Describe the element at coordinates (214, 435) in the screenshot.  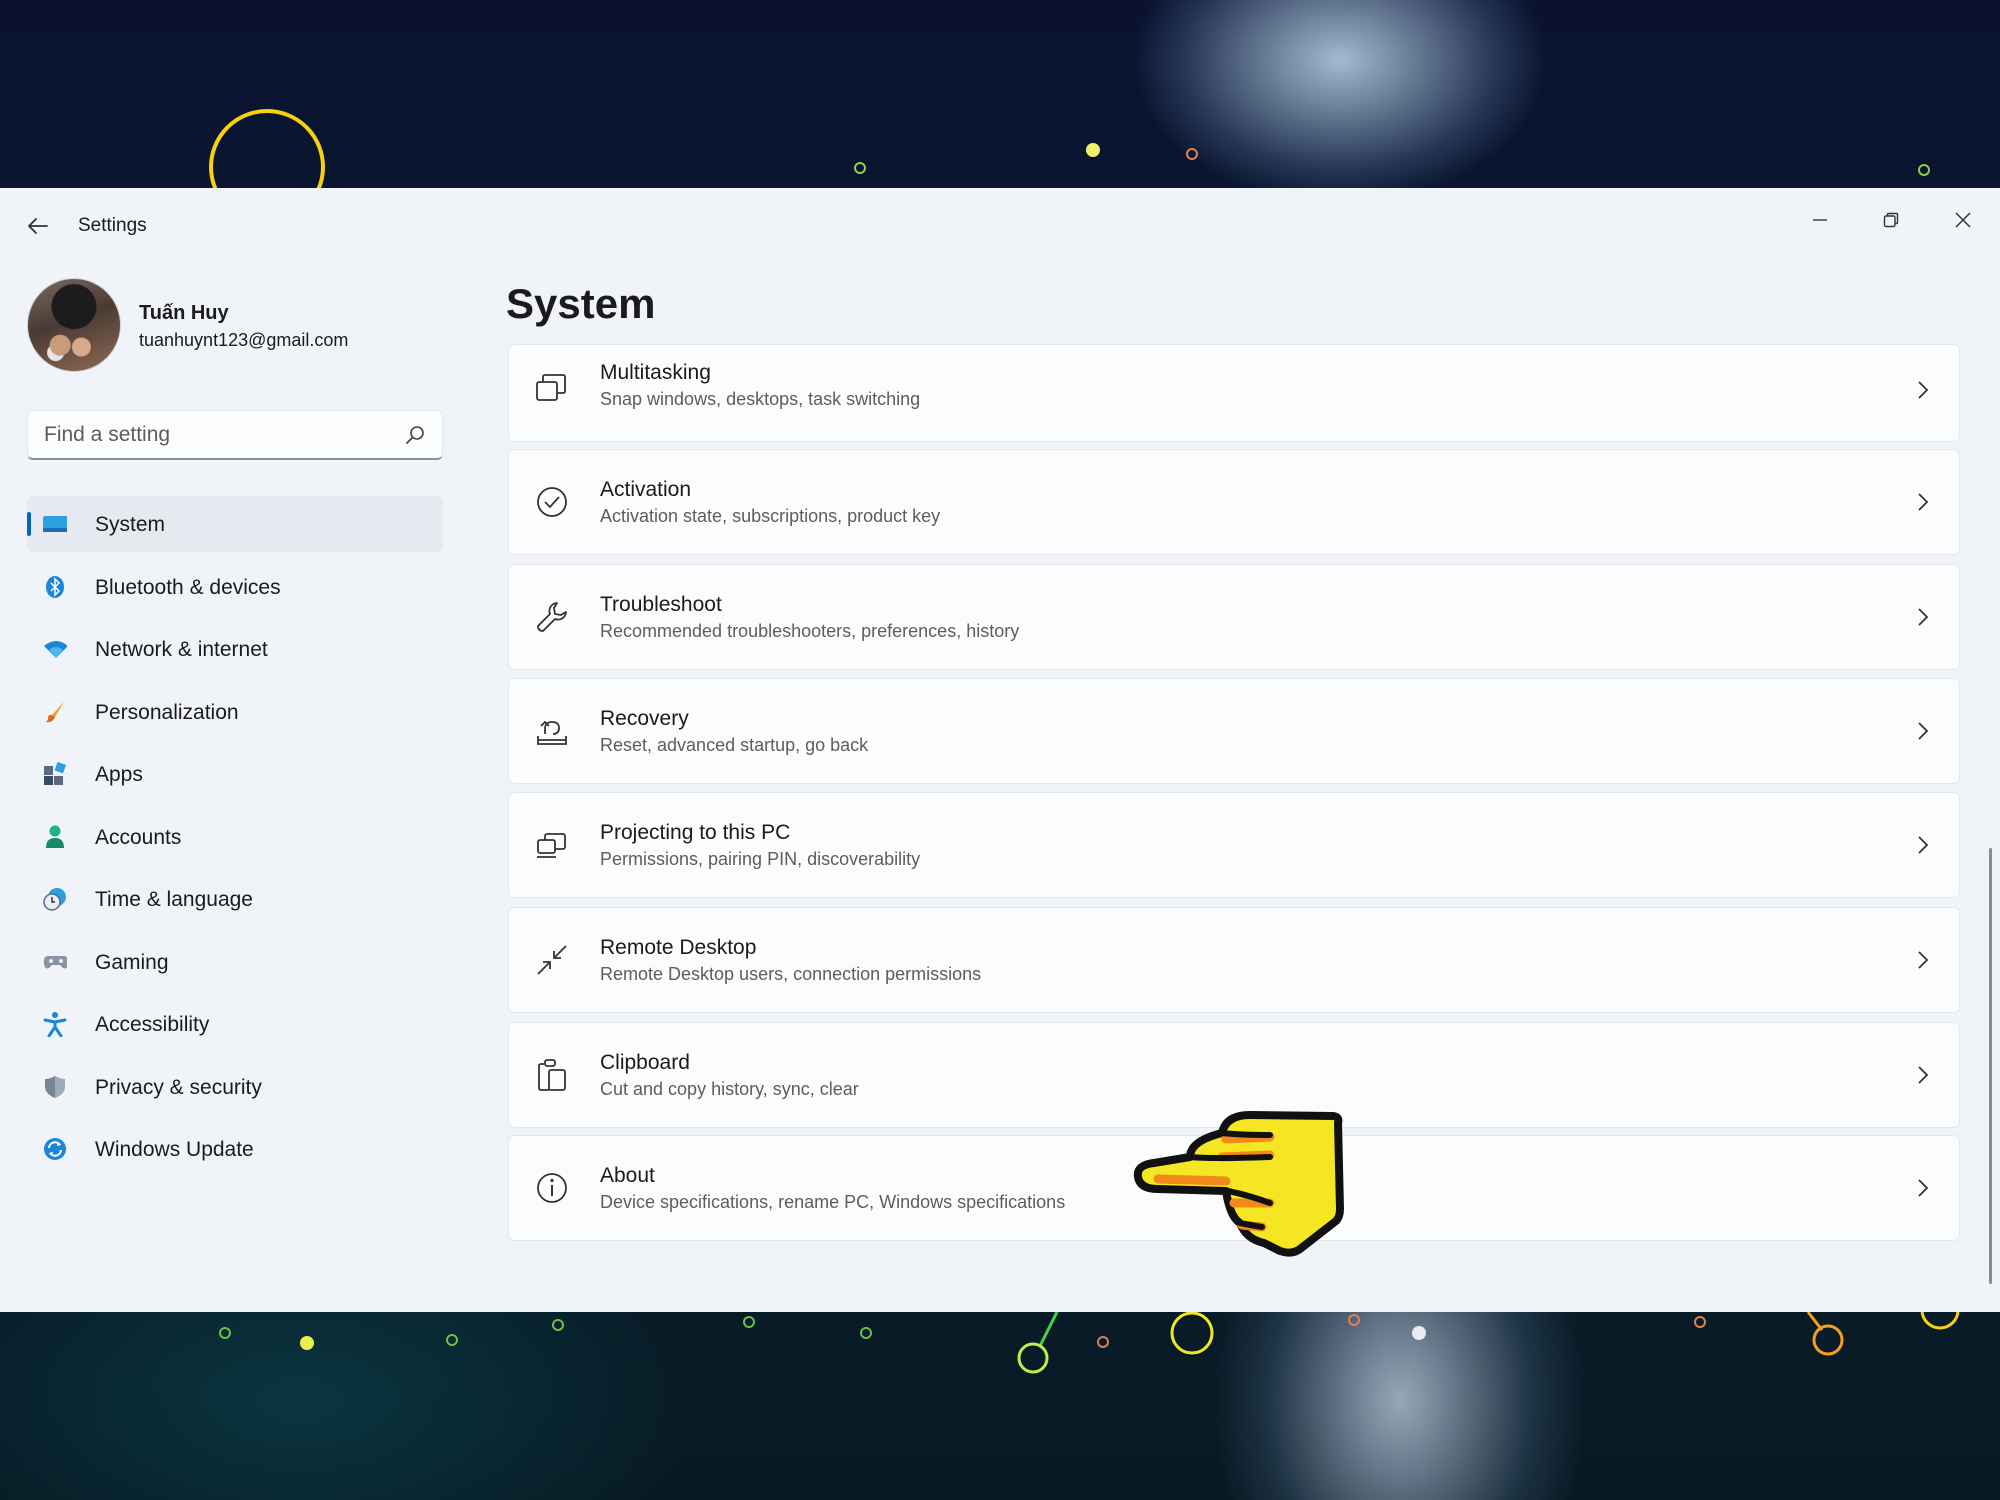
I see `search-input` at that location.